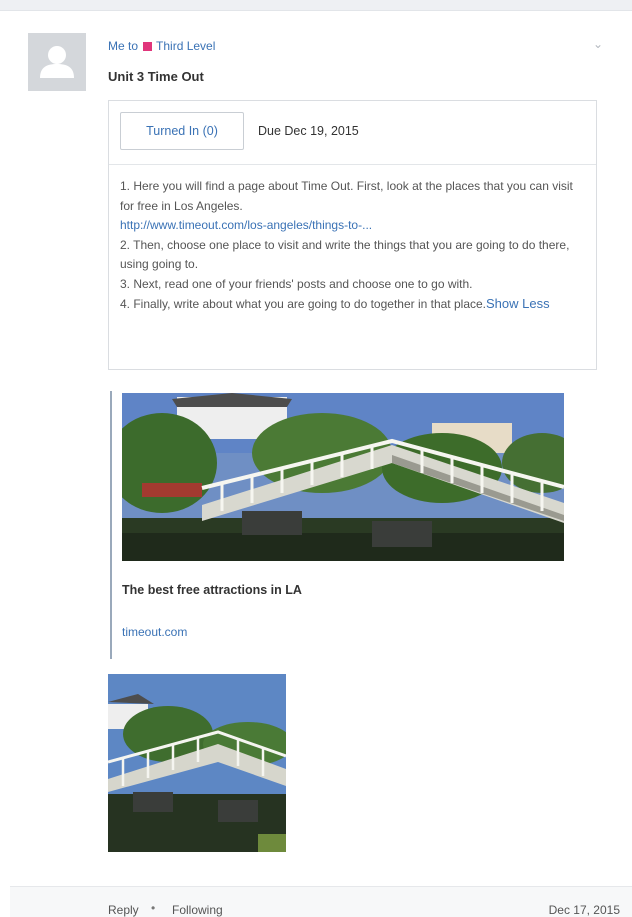 The width and height of the screenshot is (632, 917). What do you see at coordinates (148, 46) in the screenshot?
I see `group-color-square` at bounding box center [148, 46].